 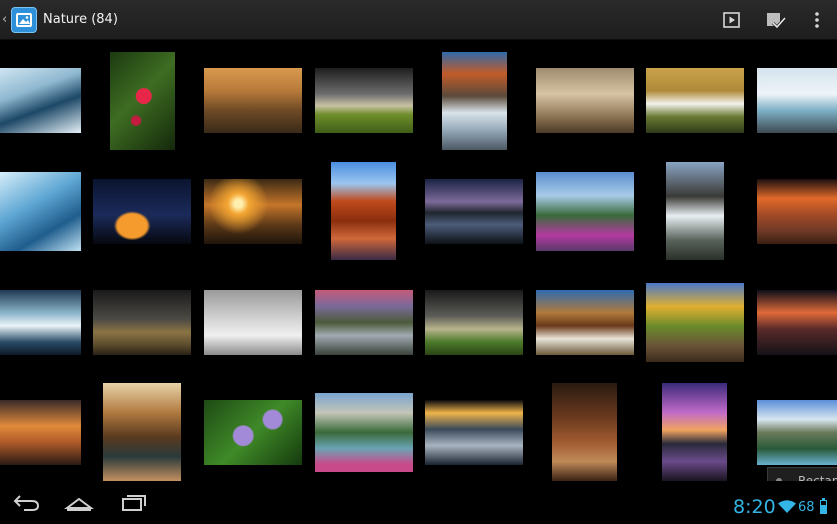 I want to click on nav-home-button, so click(x=79, y=504).